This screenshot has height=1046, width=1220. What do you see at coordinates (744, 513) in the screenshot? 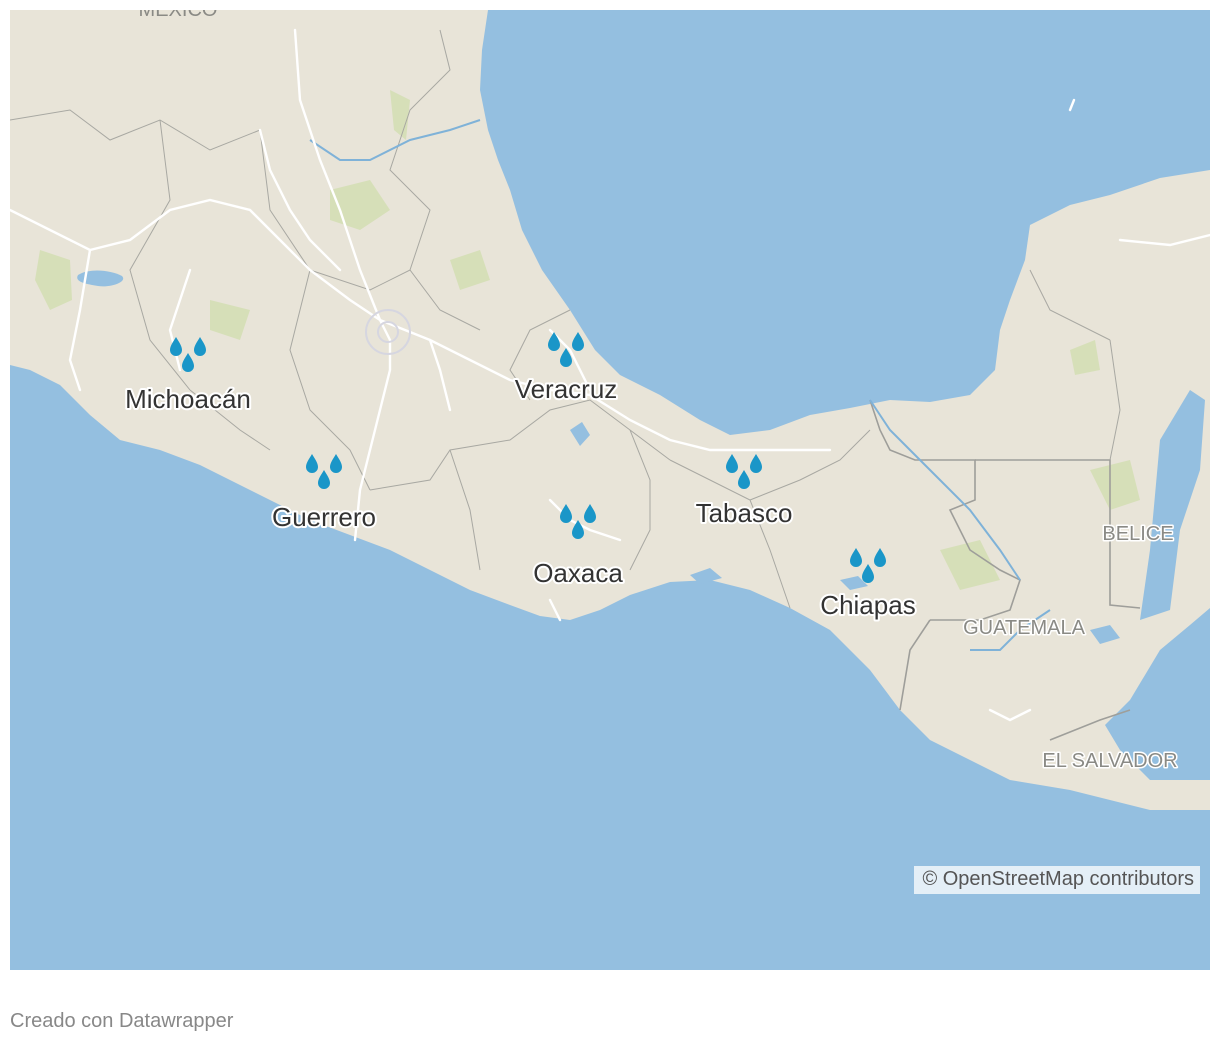
I see `state-label-tabasco: Tabasco` at bounding box center [744, 513].